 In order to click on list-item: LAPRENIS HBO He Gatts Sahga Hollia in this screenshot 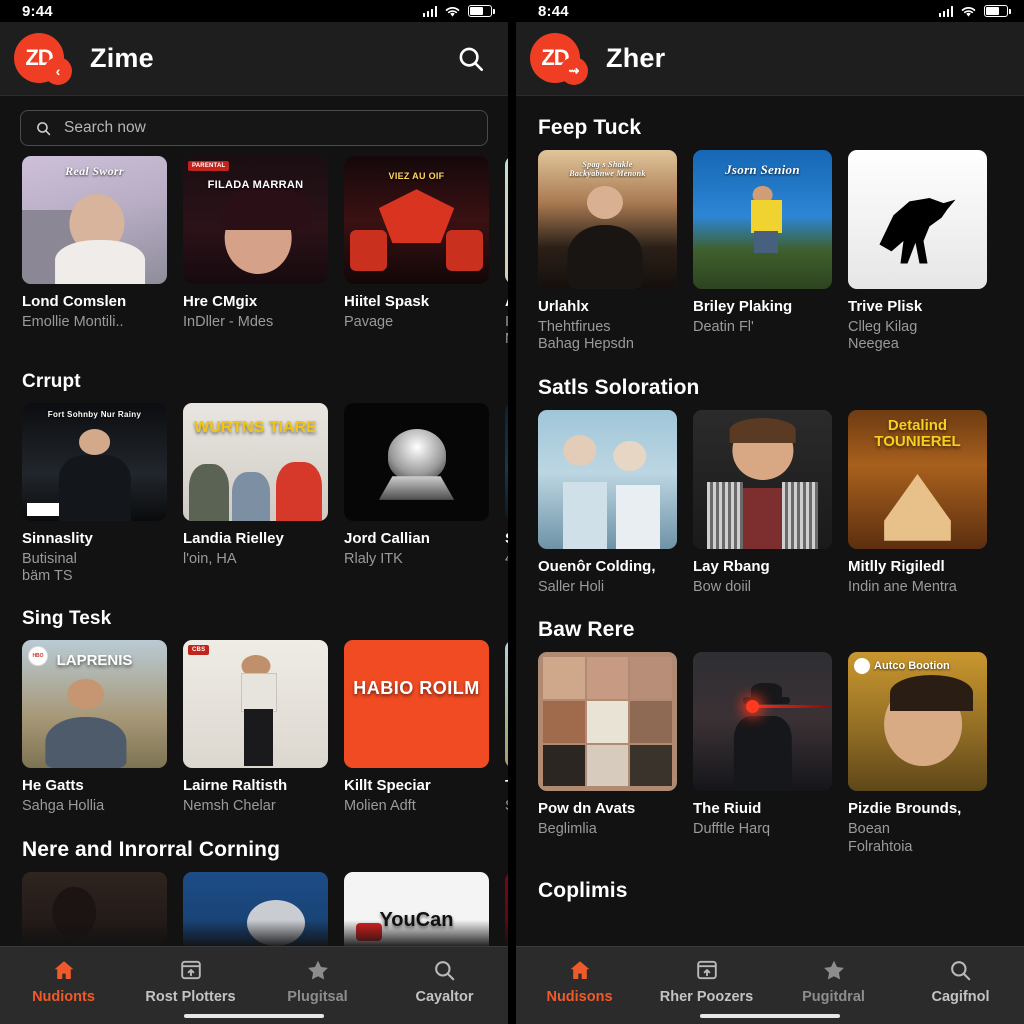, I will do `click(94, 727)`.